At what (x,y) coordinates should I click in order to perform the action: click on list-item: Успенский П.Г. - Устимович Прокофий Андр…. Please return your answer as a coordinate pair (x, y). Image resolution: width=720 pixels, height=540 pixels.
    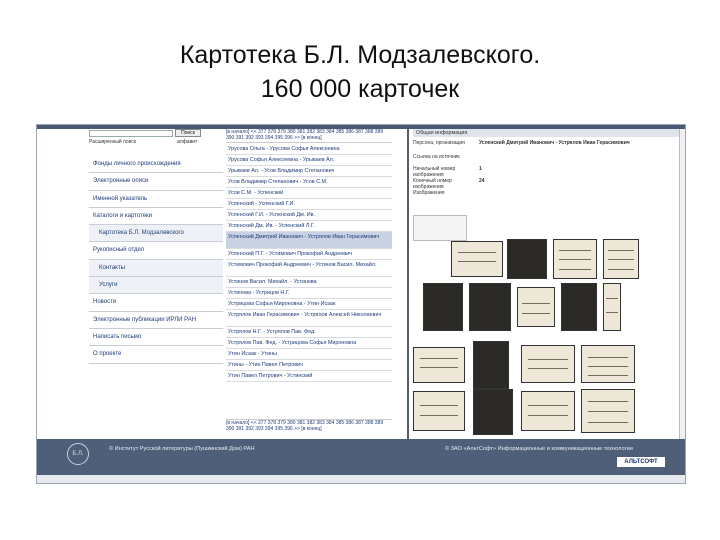
    Looking at the image, I should click on (309, 254).